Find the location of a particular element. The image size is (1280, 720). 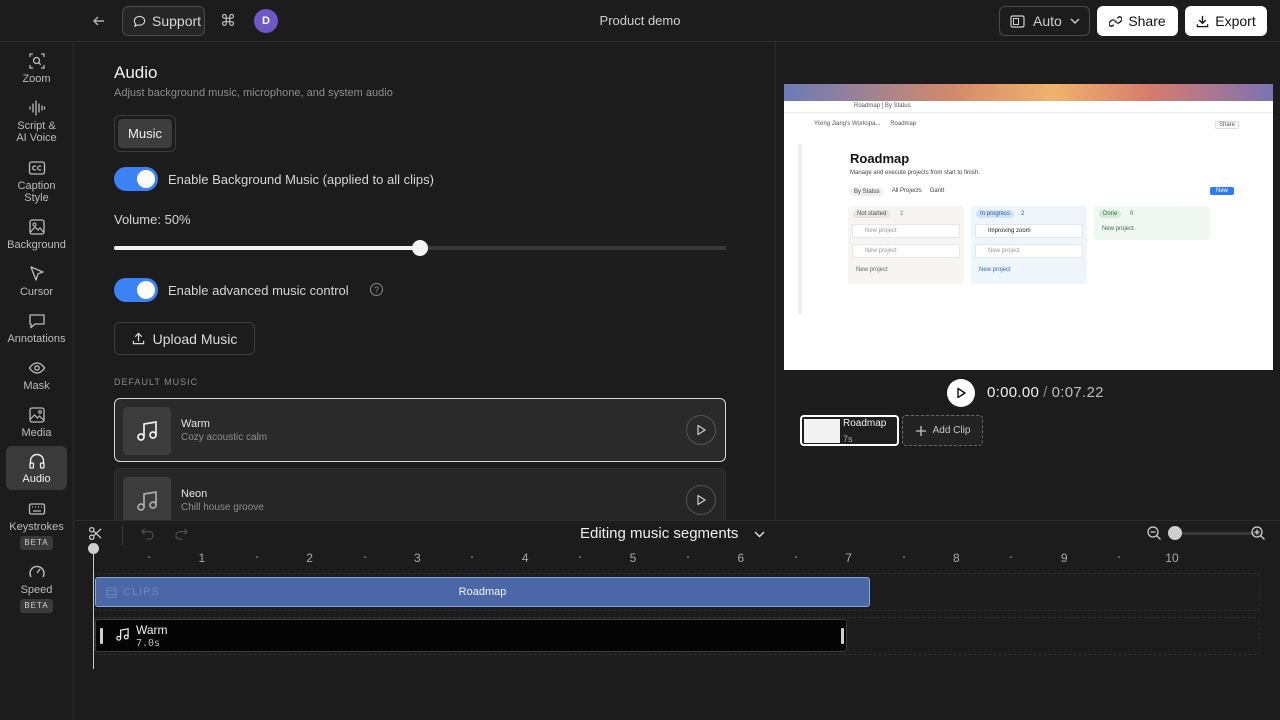

music-track-warm: Warm Cozy acoustic calm is located at coordinates (420, 430).